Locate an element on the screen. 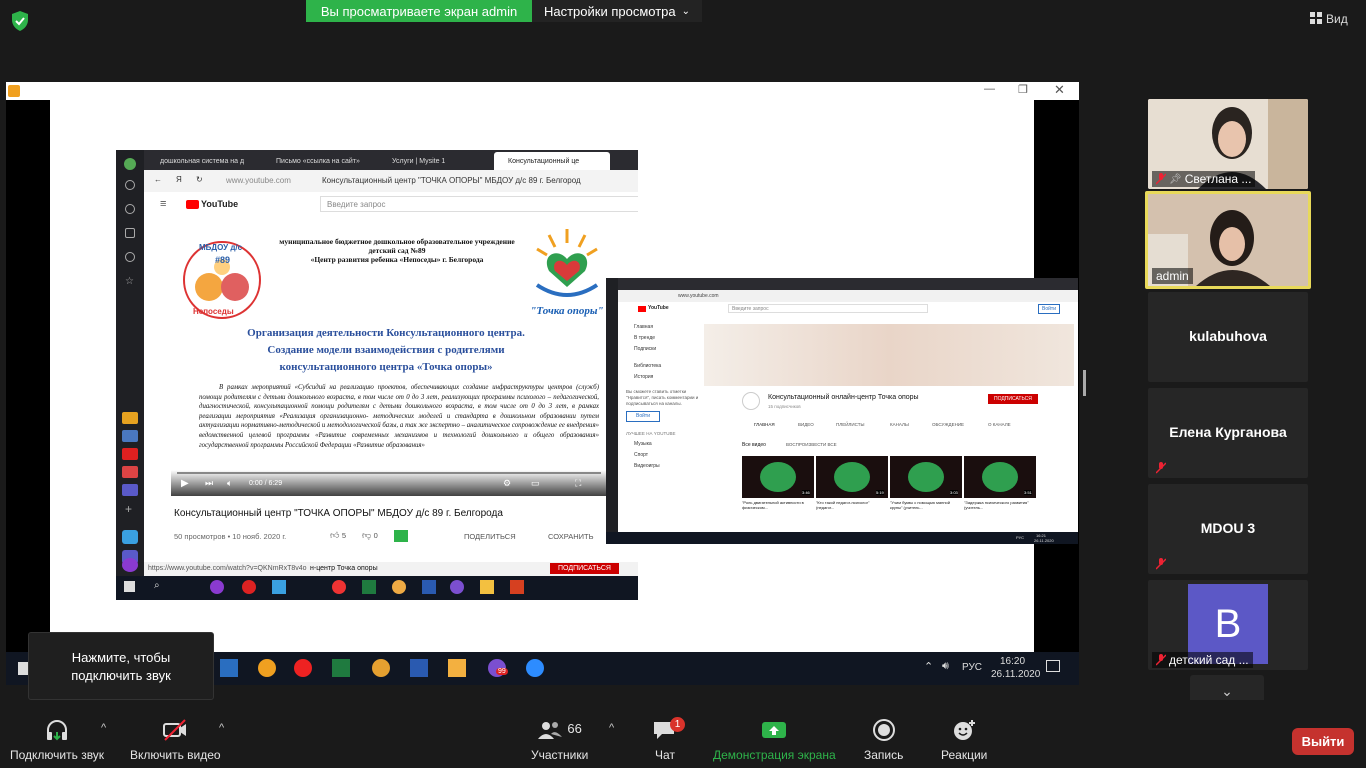 This screenshot has height=768, width=1366. start-video-label: Включить видео is located at coordinates (175, 755).